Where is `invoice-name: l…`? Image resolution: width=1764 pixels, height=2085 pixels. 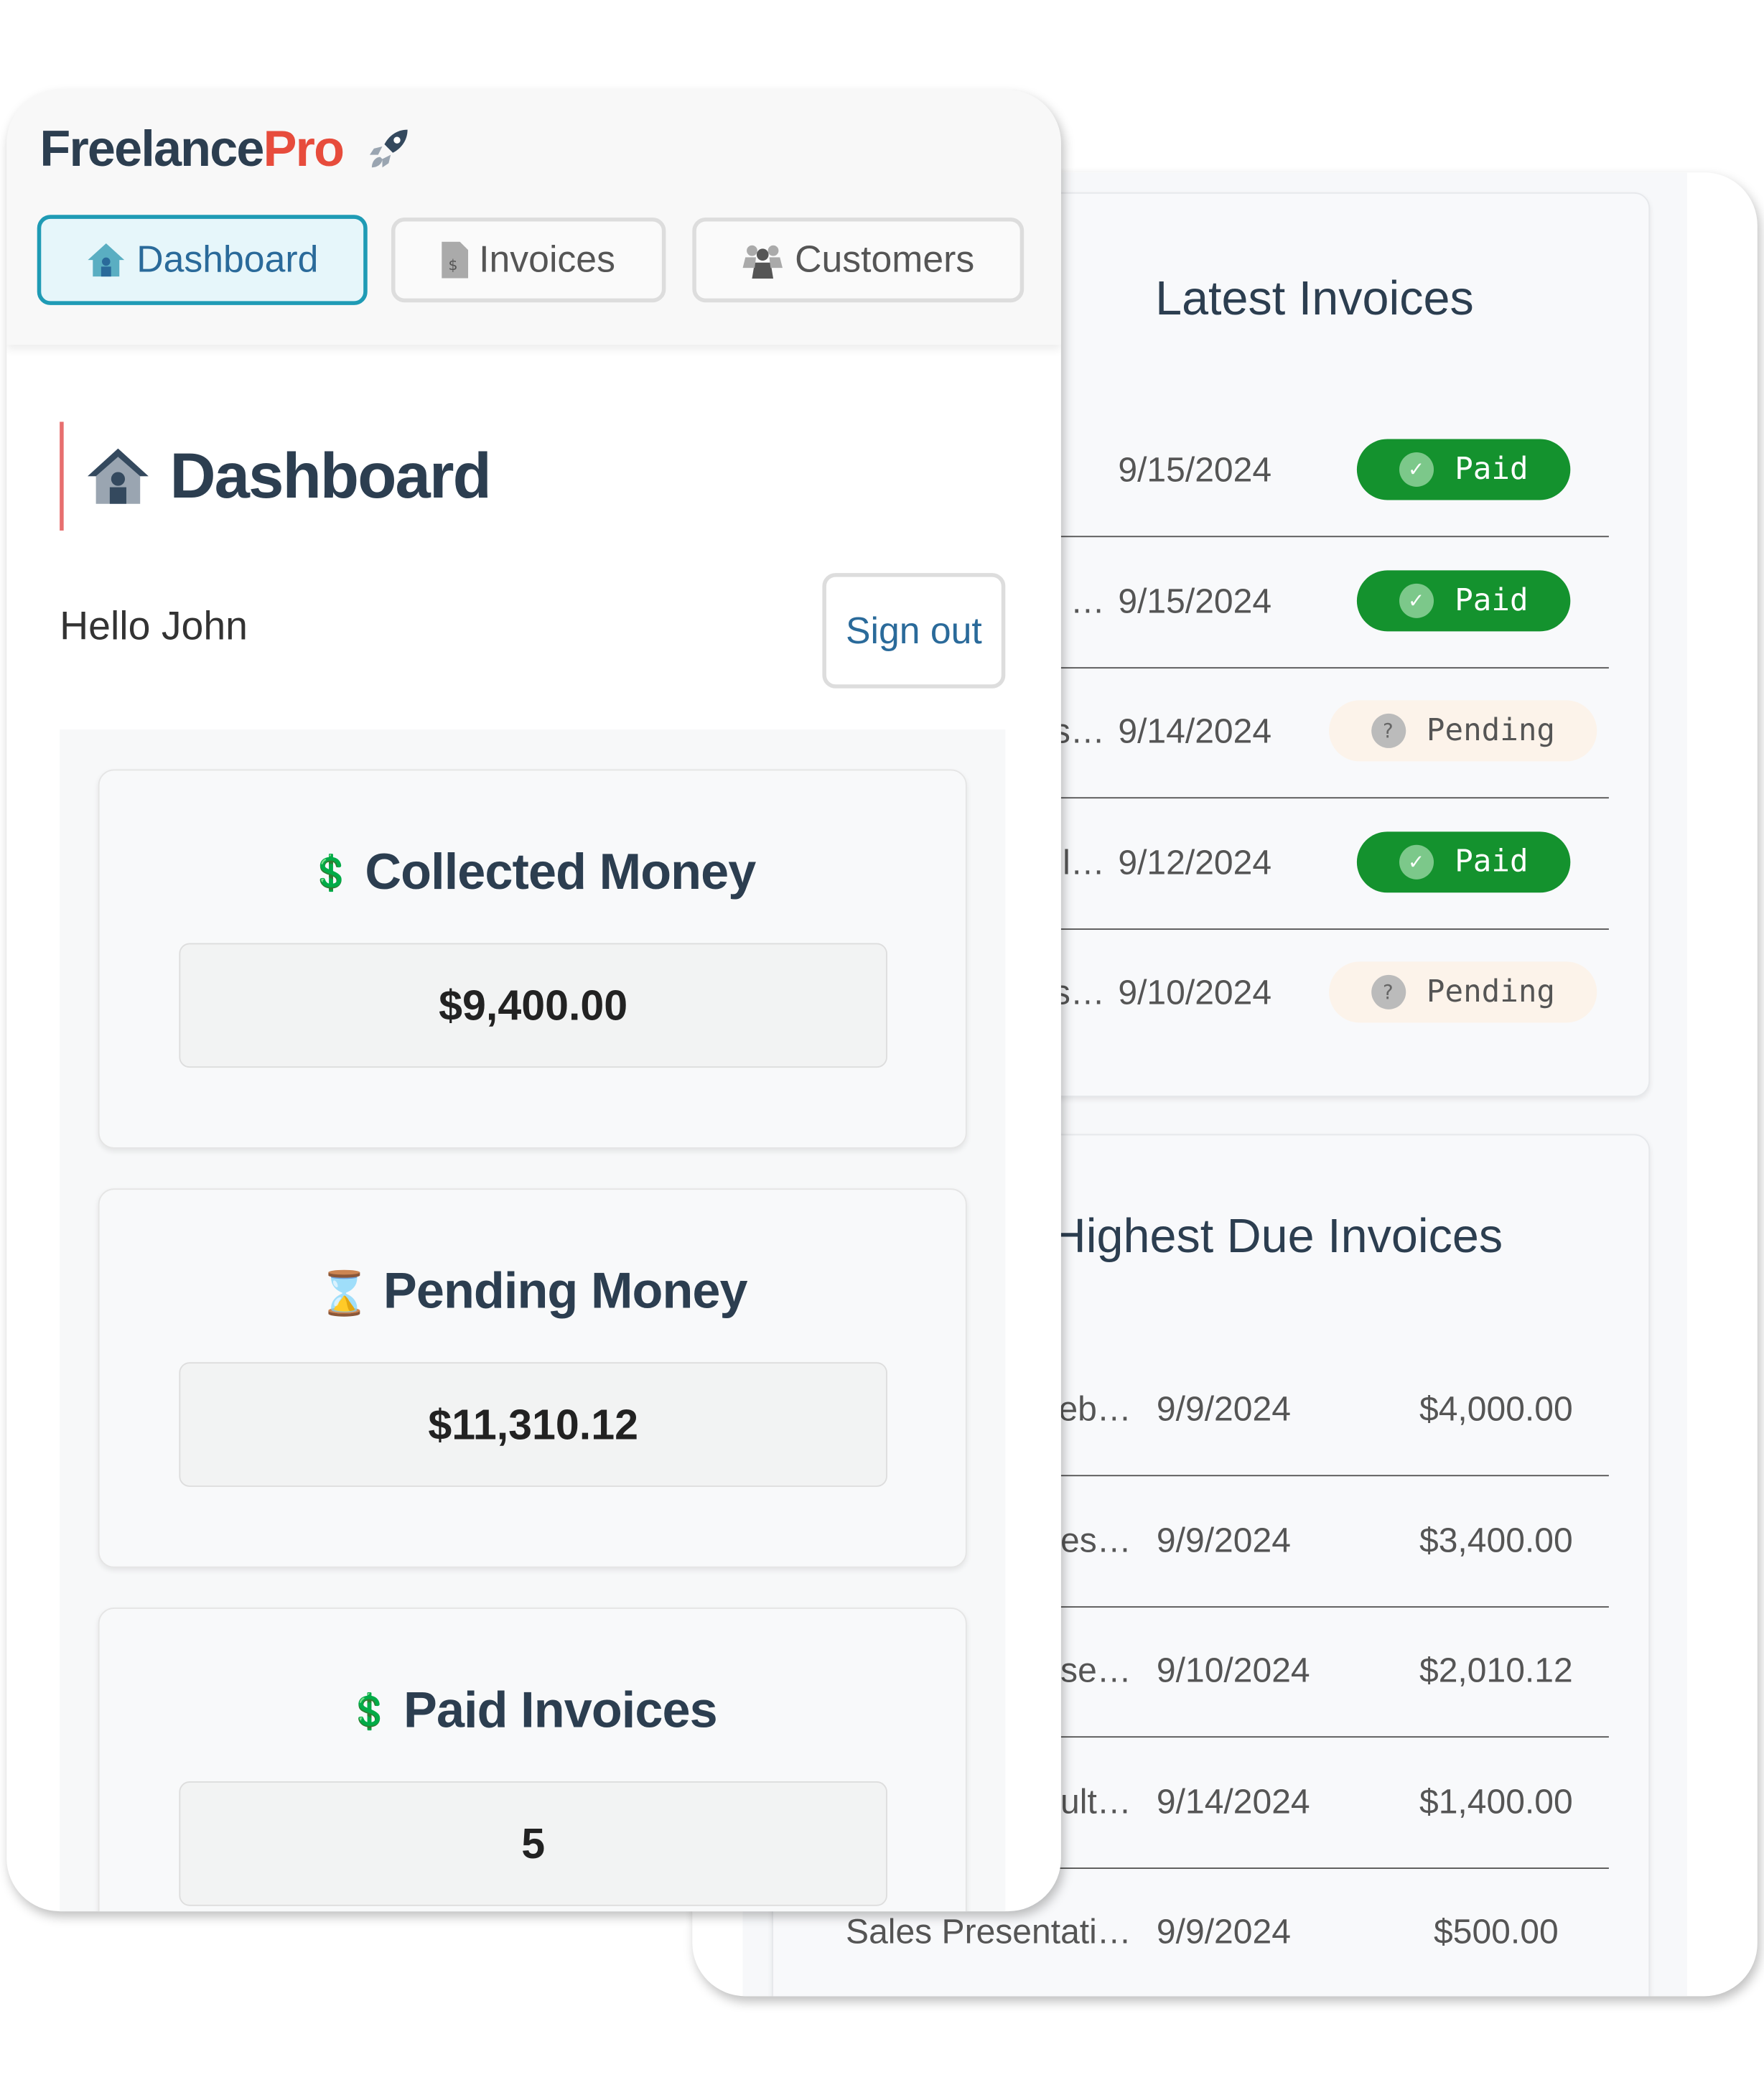 invoice-name: l… is located at coordinates (1084, 861).